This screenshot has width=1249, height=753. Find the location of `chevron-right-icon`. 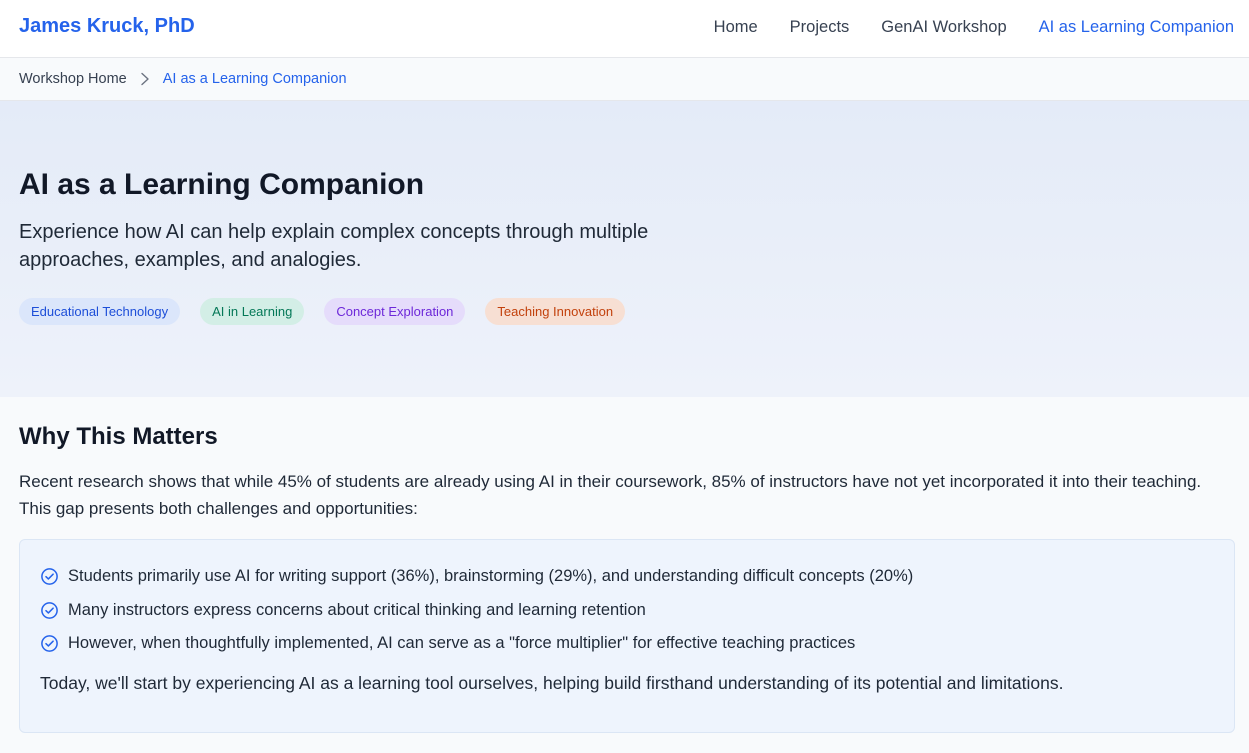

chevron-right-icon is located at coordinates (145, 79).